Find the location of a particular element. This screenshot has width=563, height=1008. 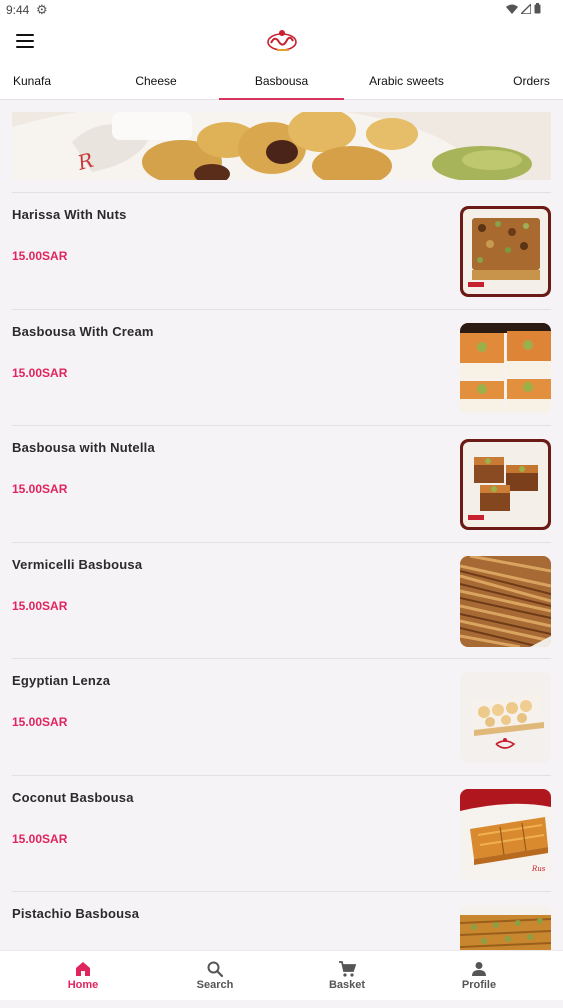

nav-profile: Profile is located at coordinates (479, 976).